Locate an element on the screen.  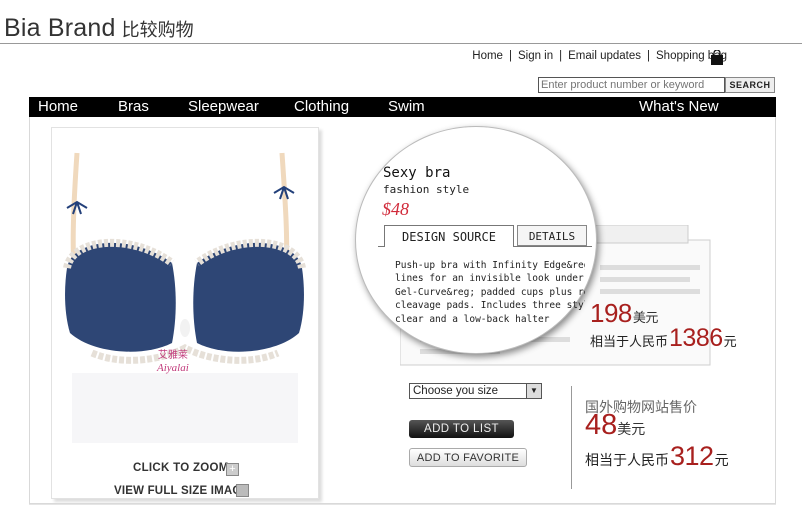
rmb-equivalent-1: 相当于人民币 1386 元 is located at coordinates (663, 338).